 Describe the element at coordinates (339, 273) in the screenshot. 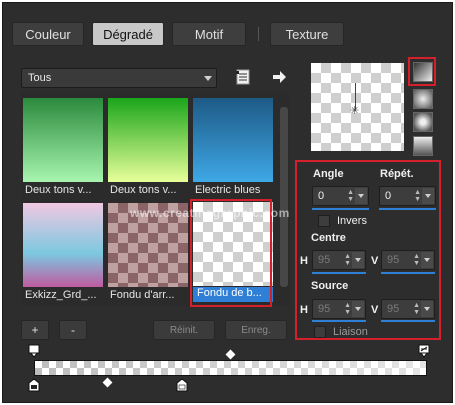

I see `center-h-slider` at that location.